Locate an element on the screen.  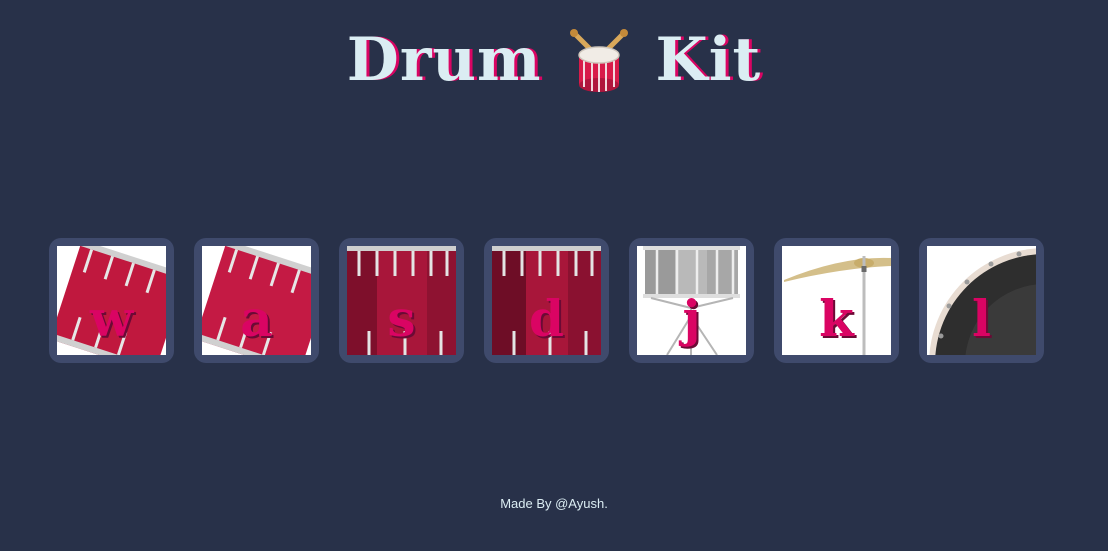
drum-button-s: s is located at coordinates (401, 300).